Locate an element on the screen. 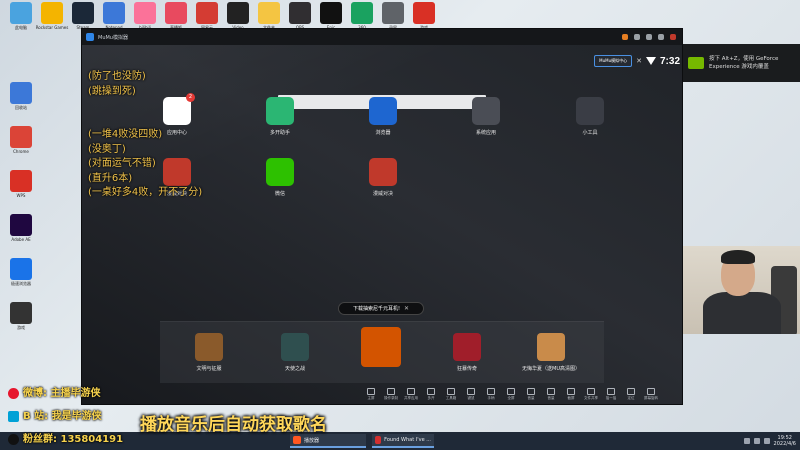 Image resolution: width=800 pixels, height=450 pixels. status-close-icon: ✕ is located at coordinates (639, 61).